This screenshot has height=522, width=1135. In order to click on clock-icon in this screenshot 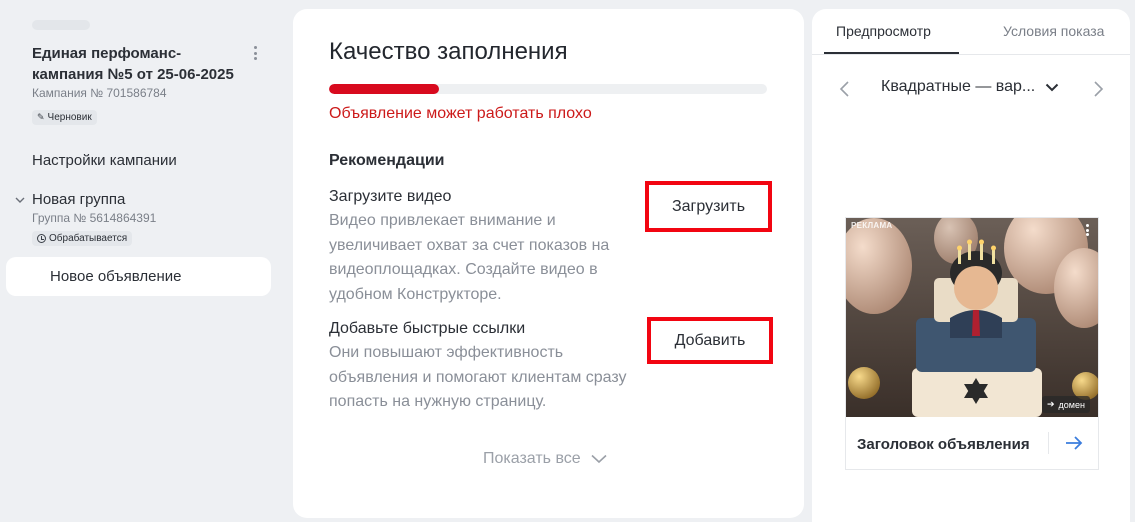, I will do `click(41, 238)`.